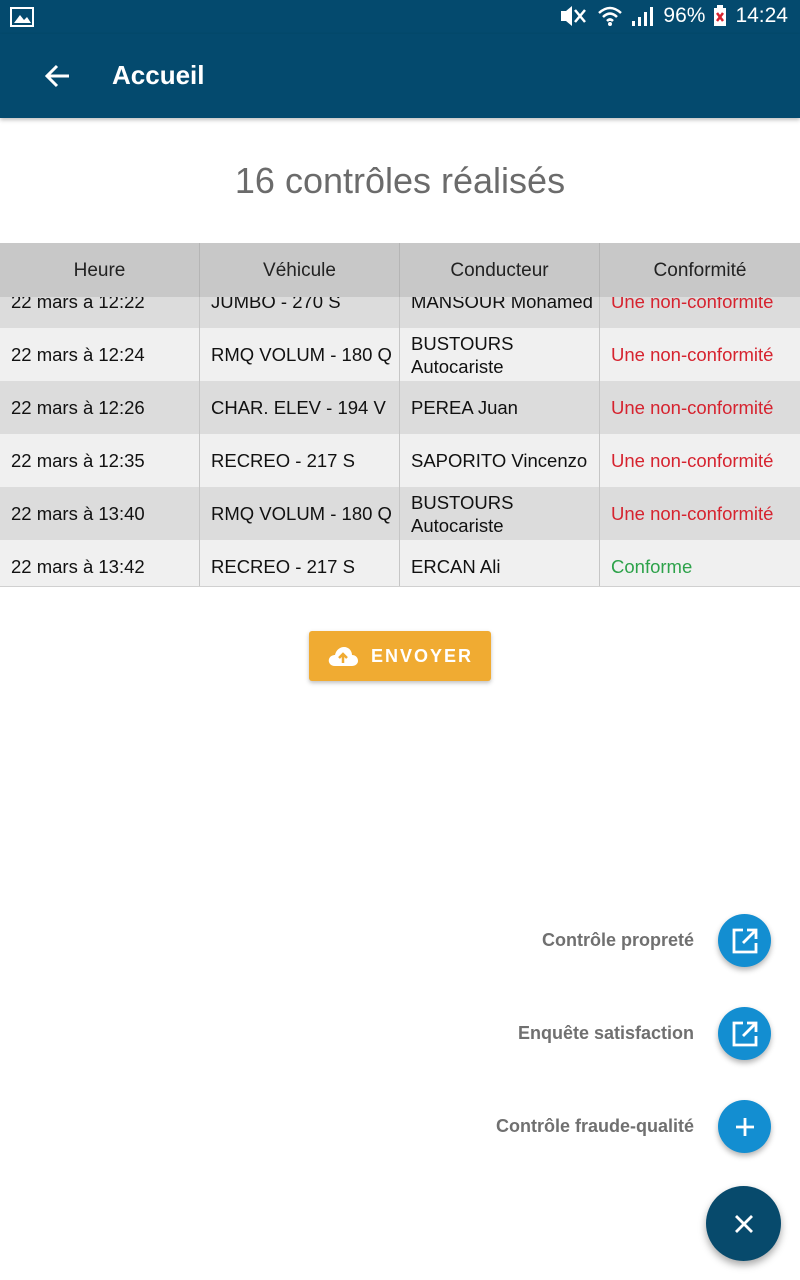 The width and height of the screenshot is (800, 1280). I want to click on app-bar: Accueil, so click(400, 76).